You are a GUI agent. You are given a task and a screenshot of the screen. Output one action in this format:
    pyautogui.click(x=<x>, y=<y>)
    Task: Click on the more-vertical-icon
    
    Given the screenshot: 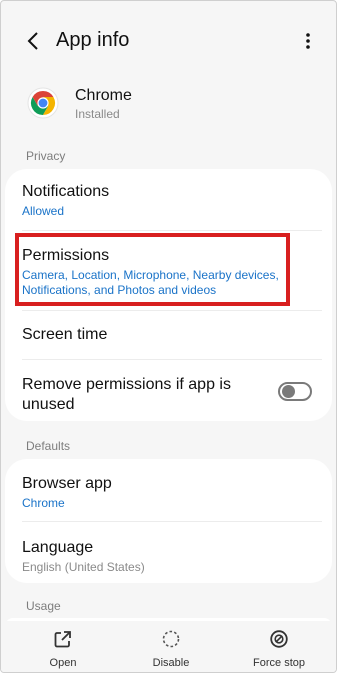 What is the action you would take?
    pyautogui.click(x=308, y=41)
    